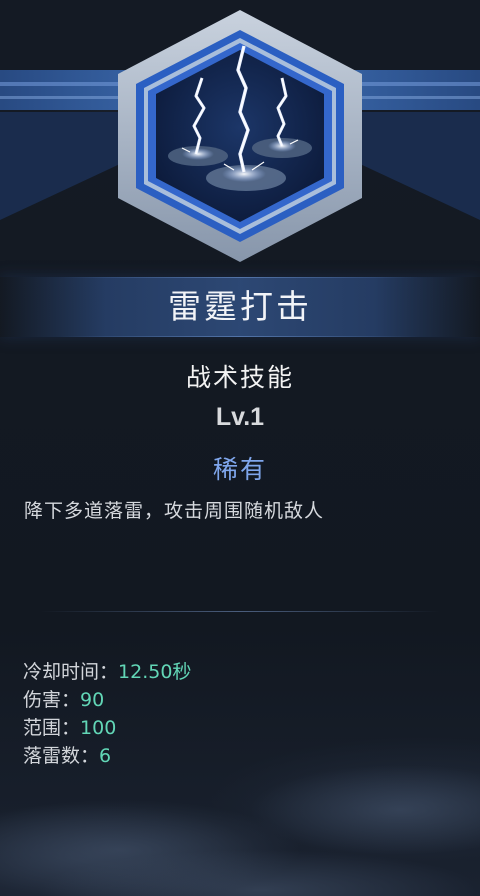 The width and height of the screenshot is (480, 896). Describe the element at coordinates (61, 672) in the screenshot. I see `stat-label: 冷却时间` at that location.